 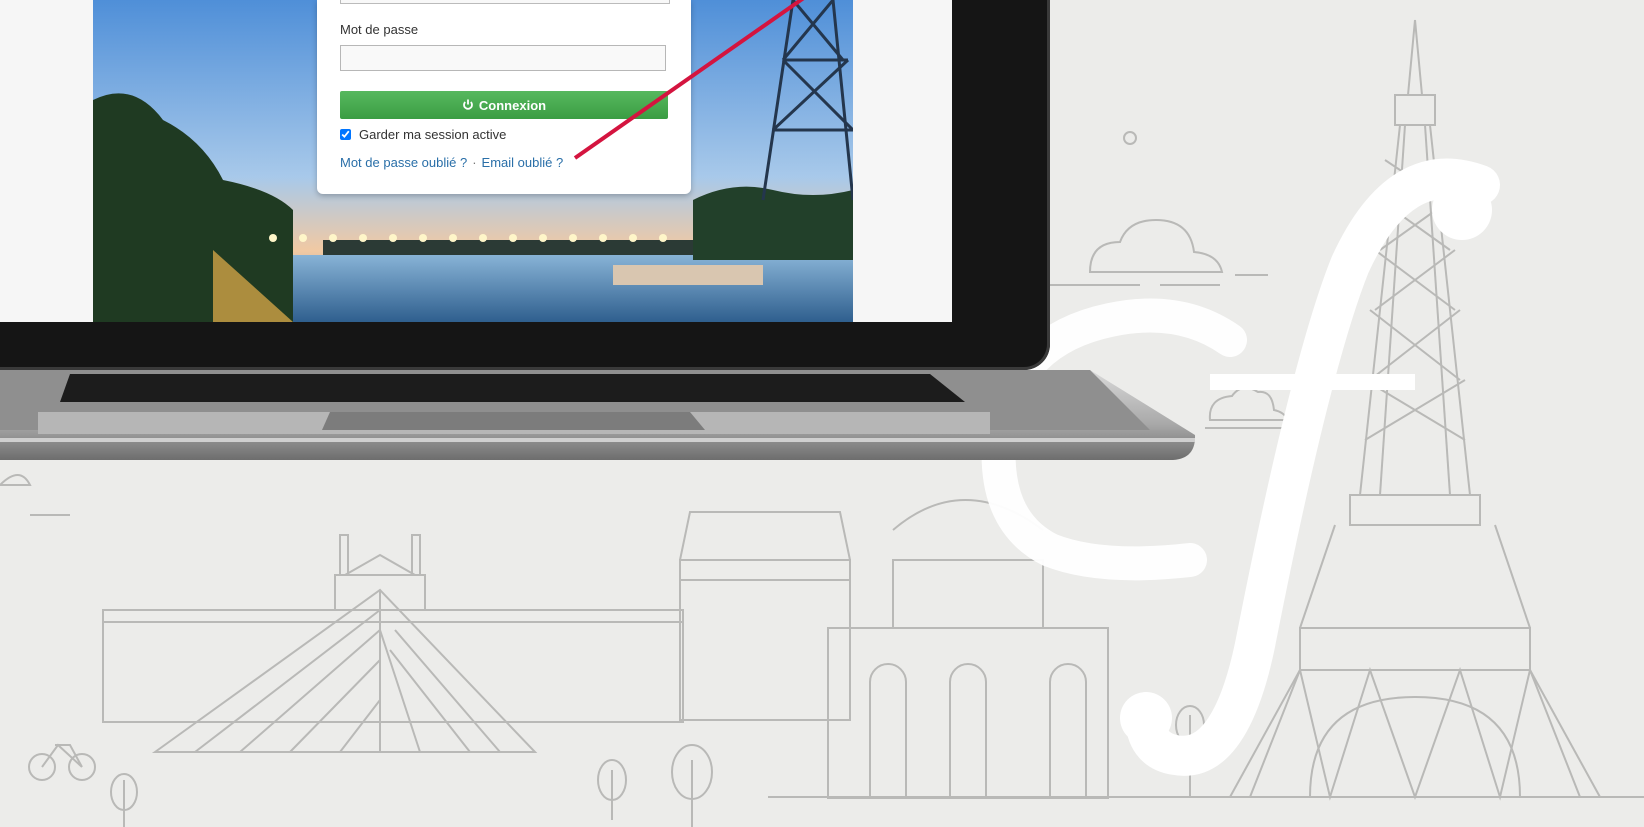 I want to click on laptop-base, so click(x=598, y=415).